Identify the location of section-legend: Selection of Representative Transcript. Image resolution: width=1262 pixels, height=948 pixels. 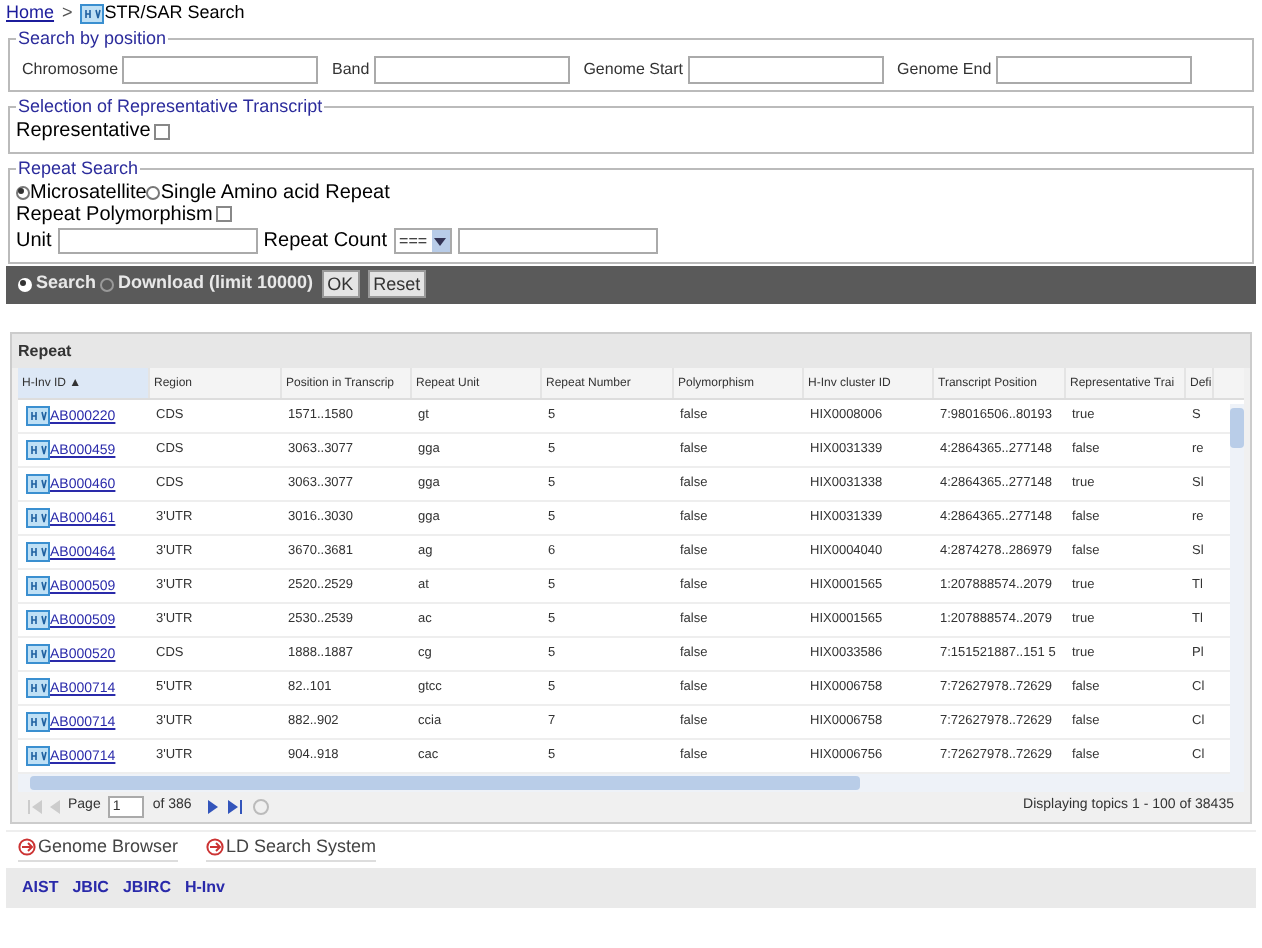
(170, 106).